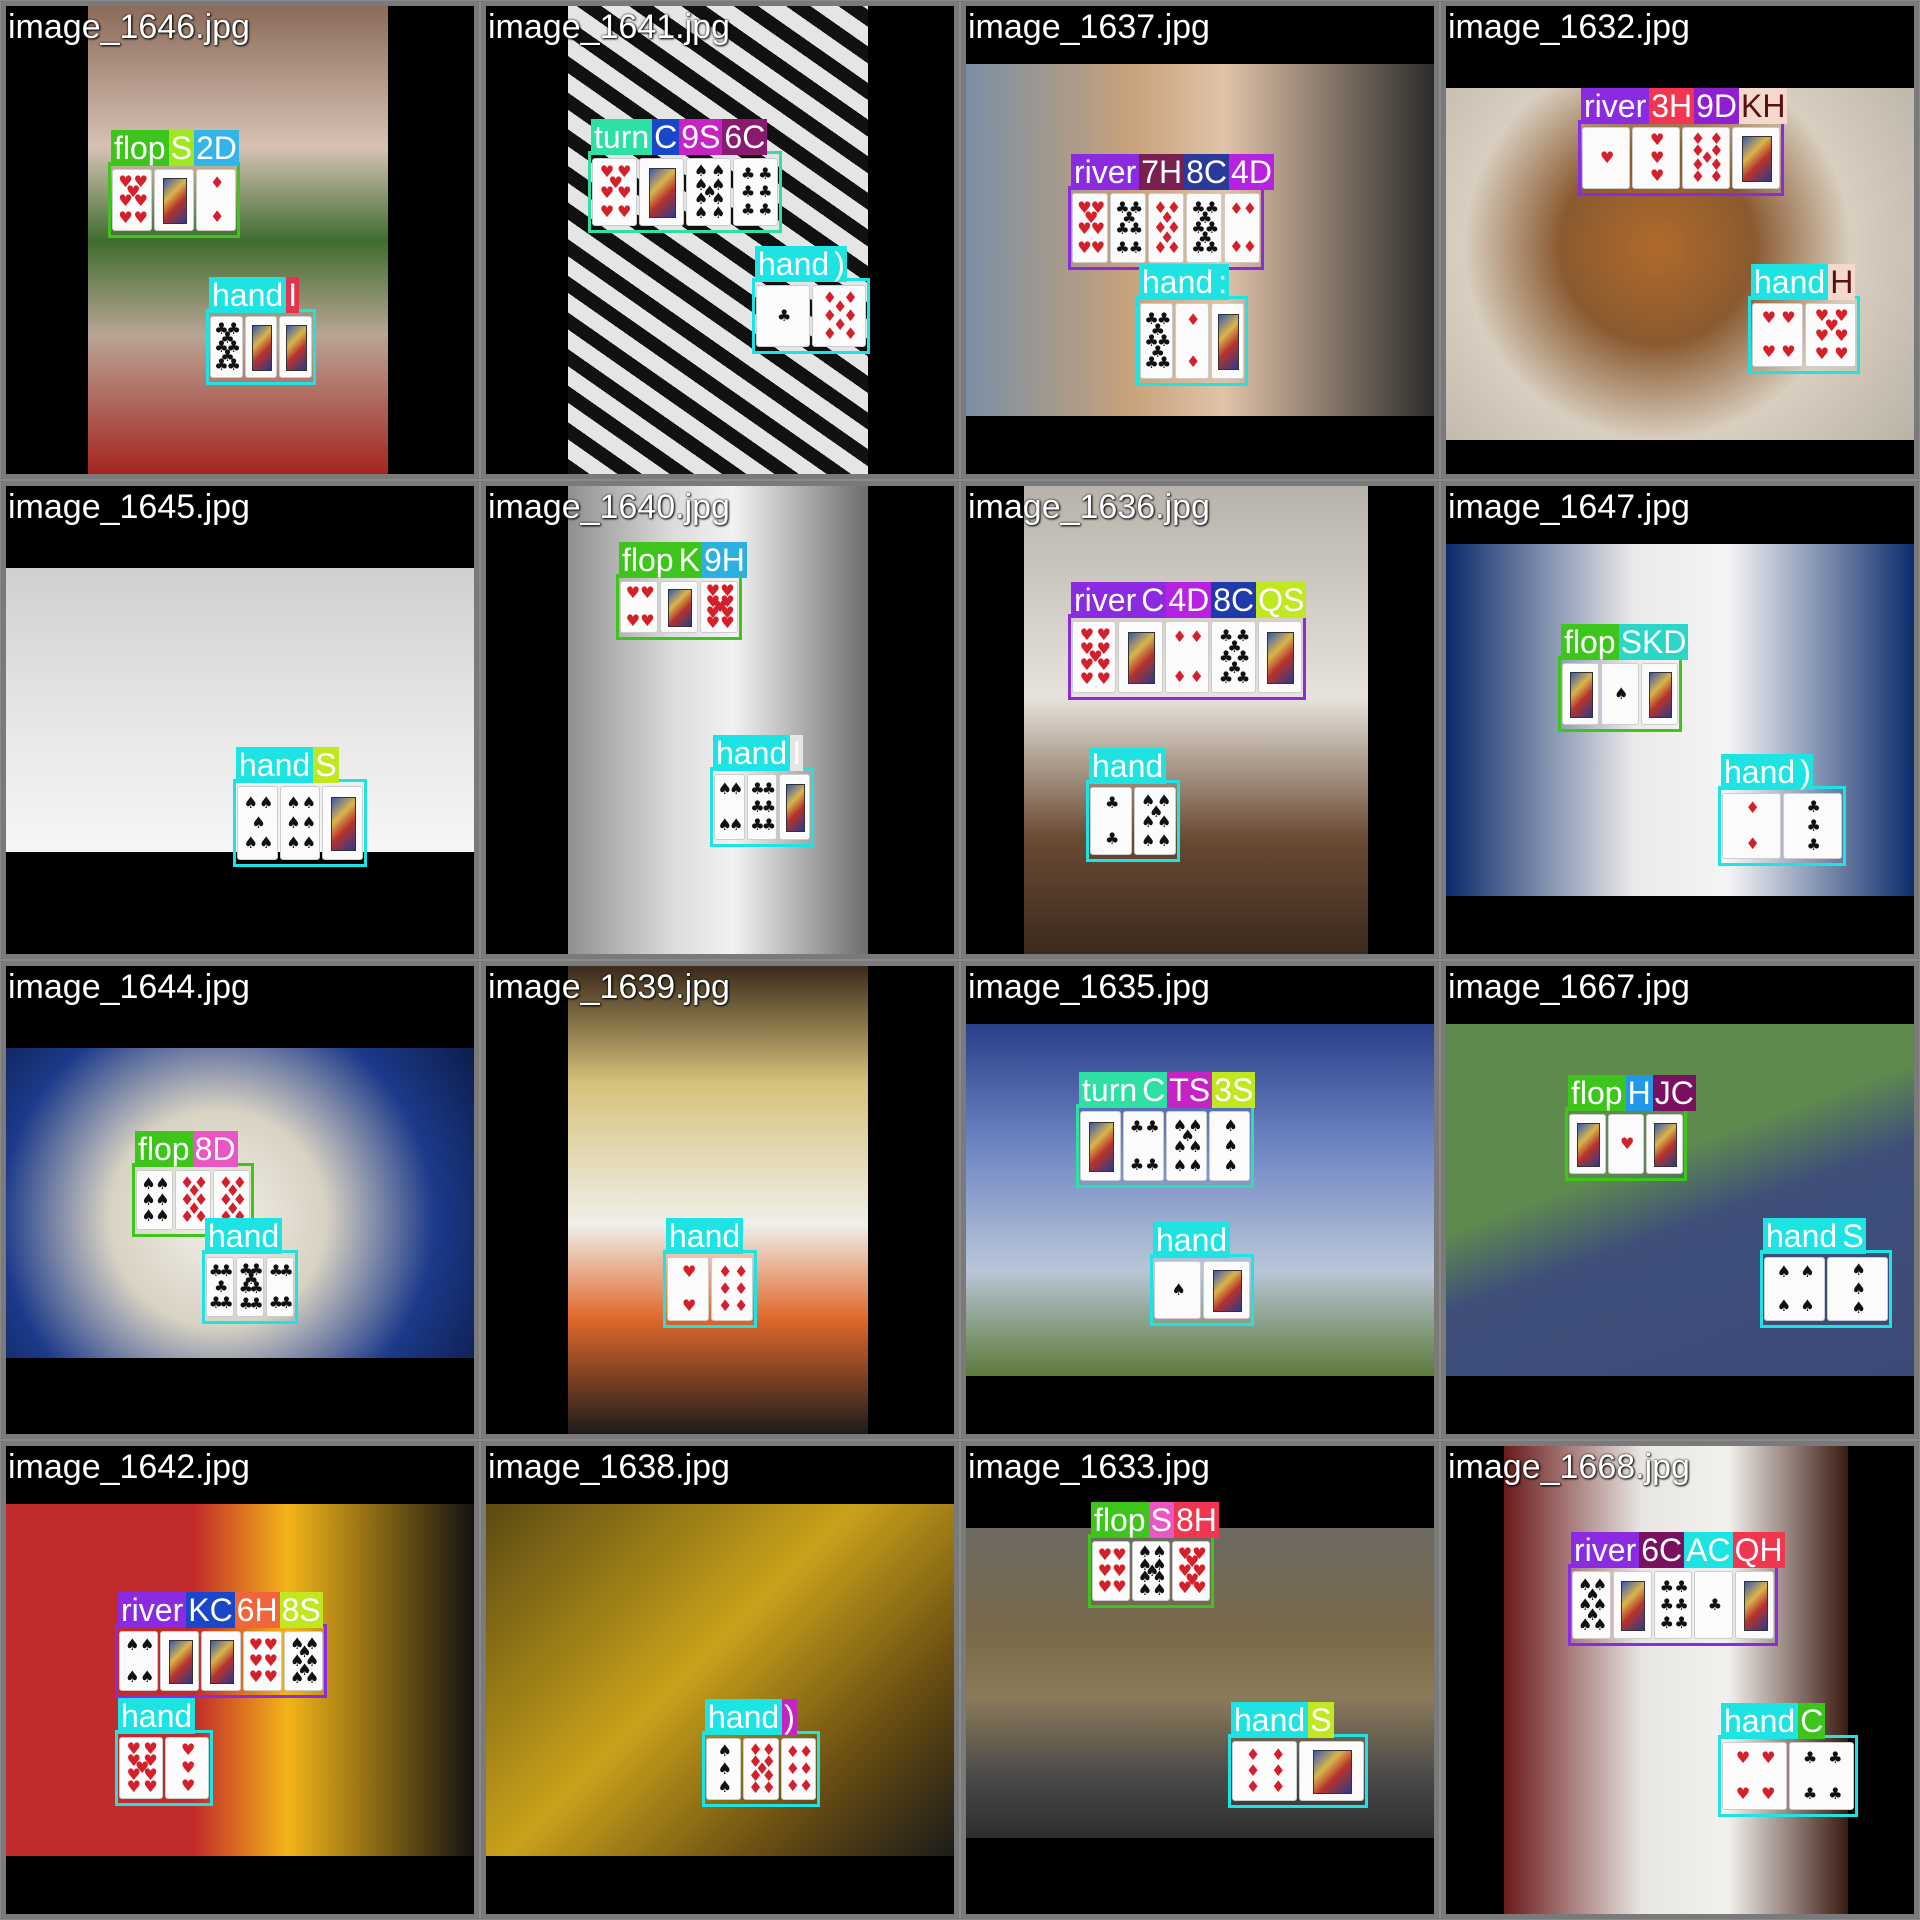  Describe the element at coordinates (240, 720) in the screenshot. I see `grid-tile: image_1645.jpg hand S ♠ ♠ ♠ ♠ ♠ ♠ ♠ ♠ ♠ ♠ ♠` at that location.